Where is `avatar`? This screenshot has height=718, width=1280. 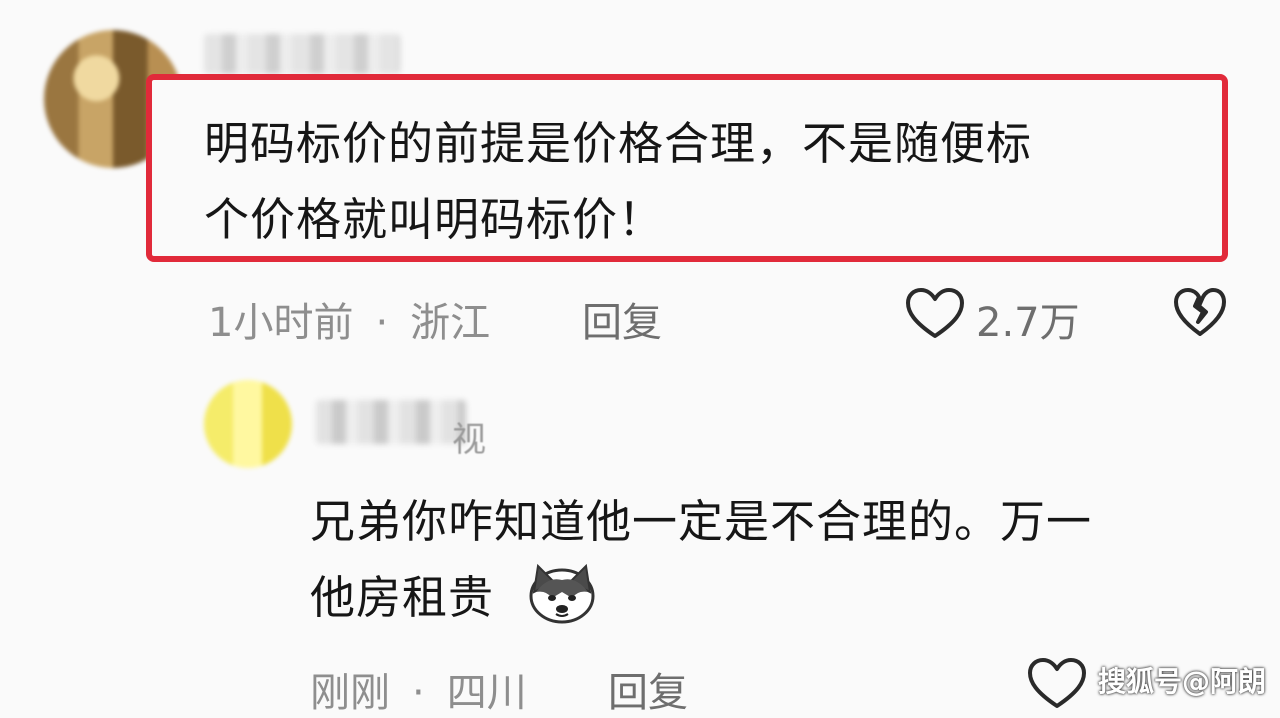 avatar is located at coordinates (248, 424).